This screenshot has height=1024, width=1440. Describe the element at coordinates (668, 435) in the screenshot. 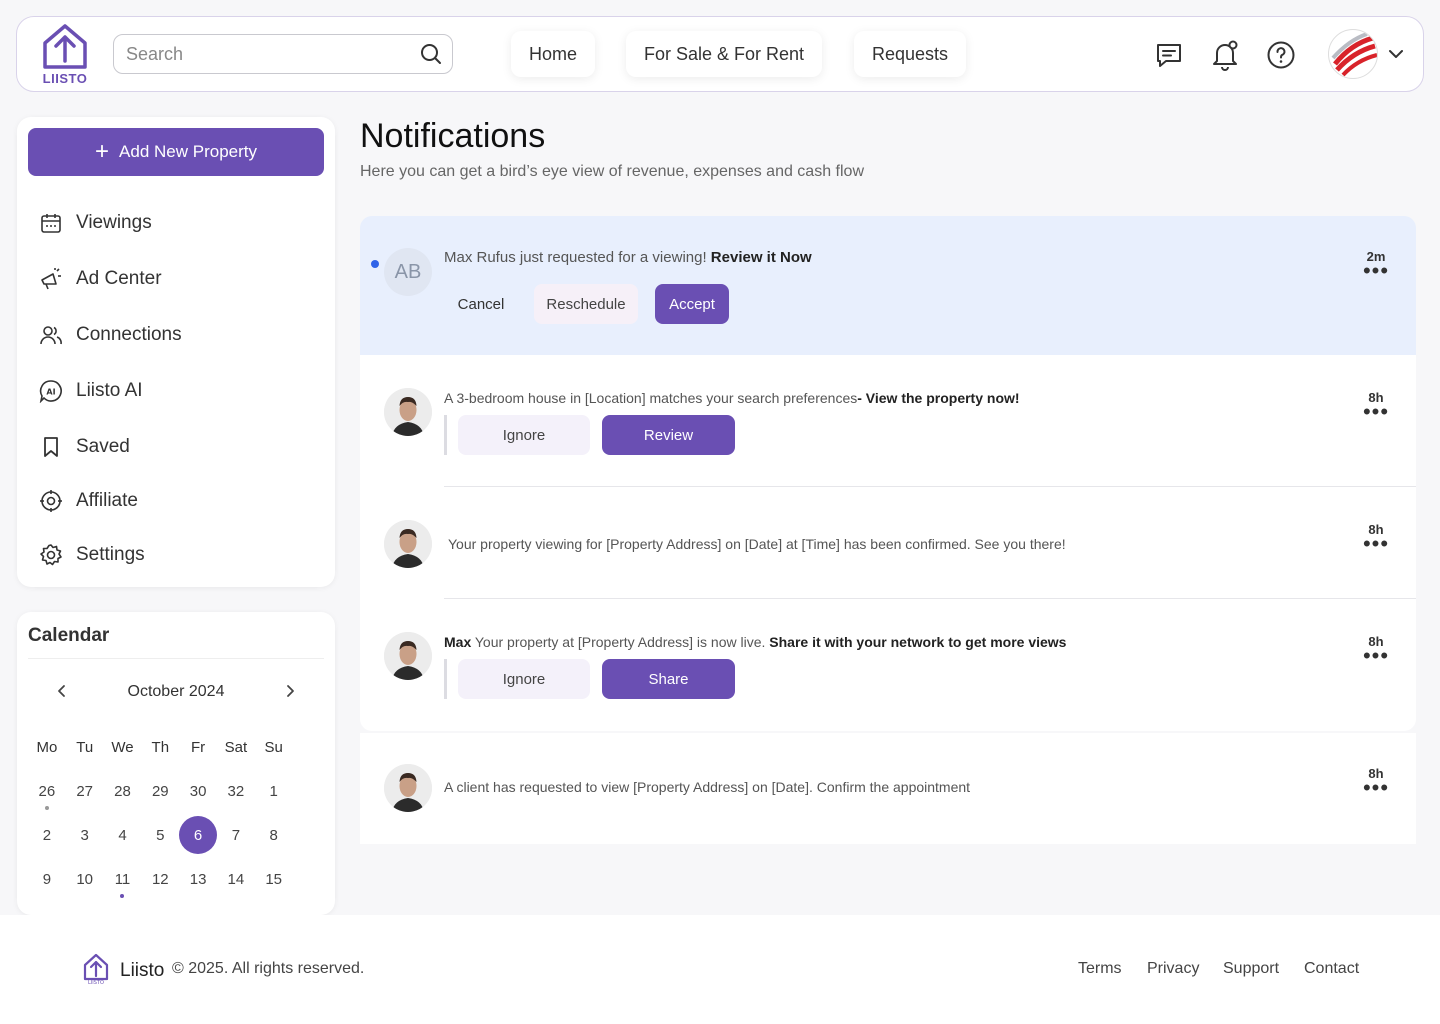

I see `review-button: Review` at that location.